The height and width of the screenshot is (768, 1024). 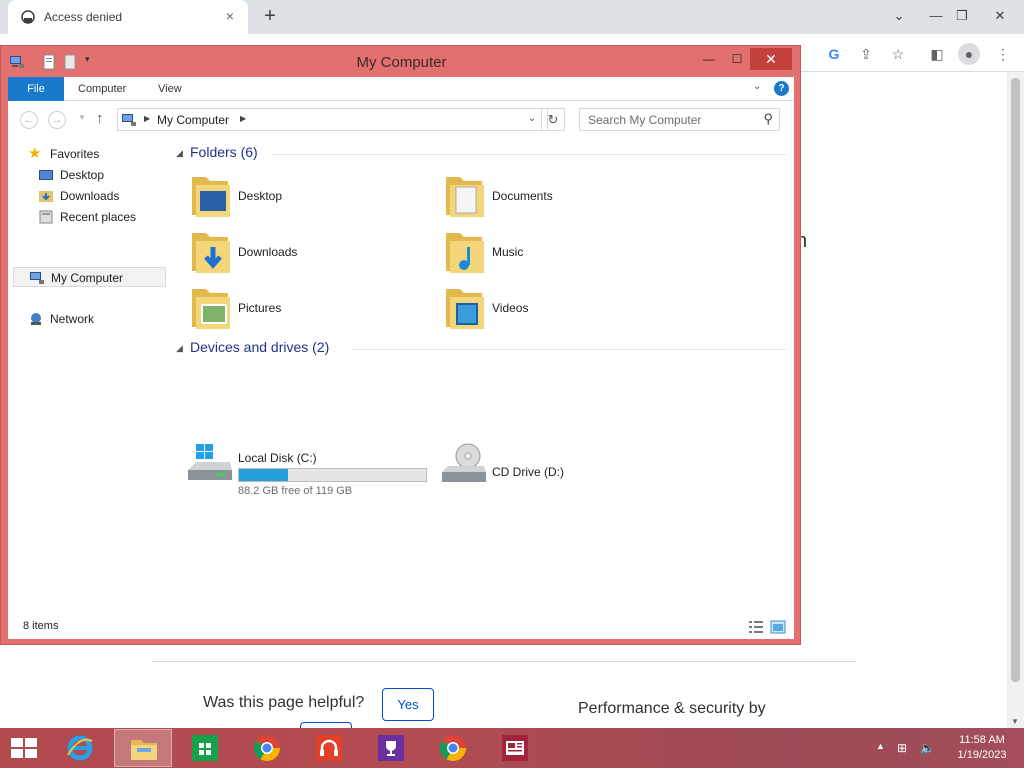 What do you see at coordinates (306, 309) in the screenshot?
I see `folder-pictures: Pictures` at bounding box center [306, 309].